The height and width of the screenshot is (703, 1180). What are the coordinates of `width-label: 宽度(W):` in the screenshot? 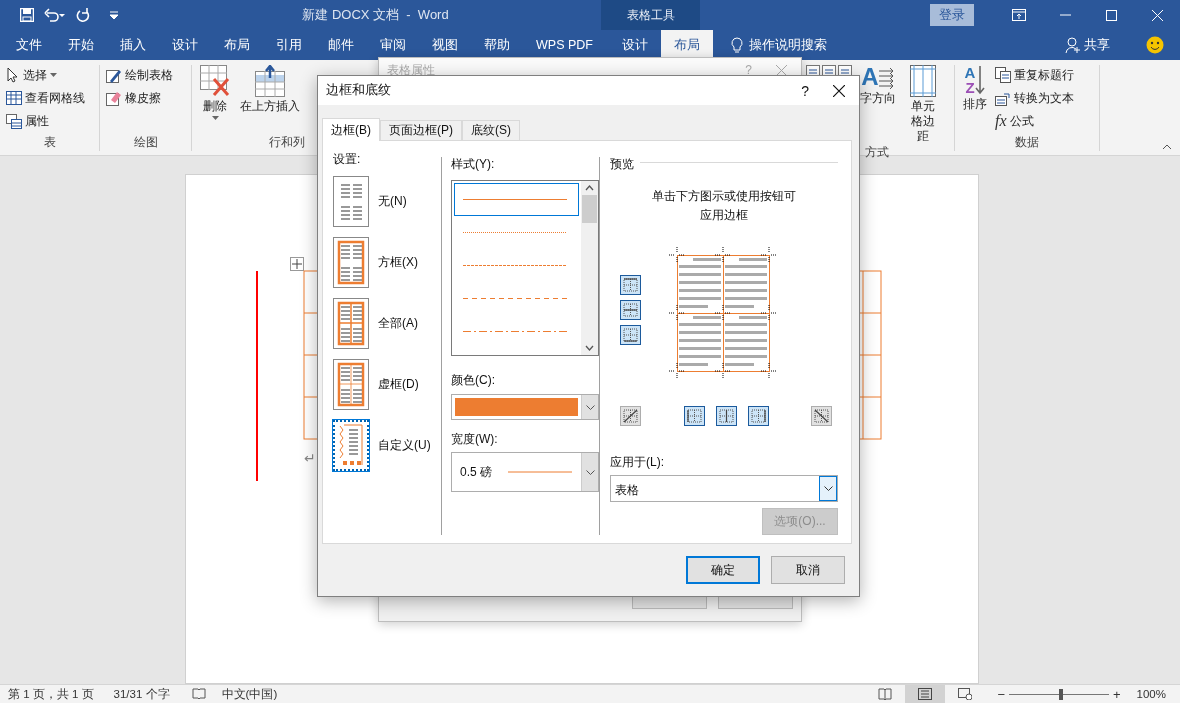 It's located at (475, 439).